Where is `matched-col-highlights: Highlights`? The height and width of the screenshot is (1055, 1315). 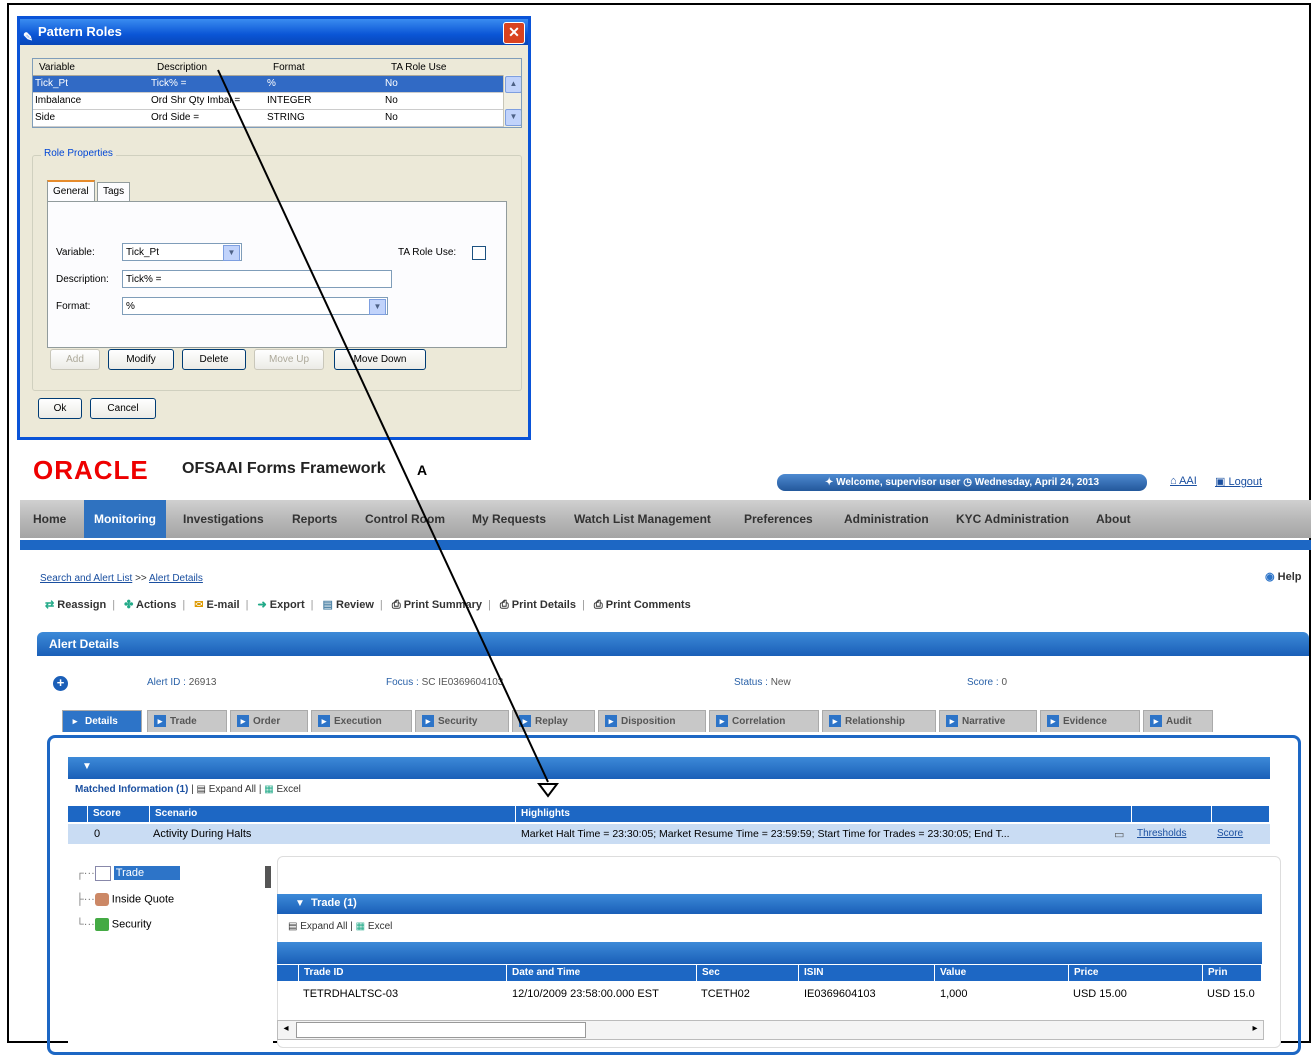 matched-col-highlights: Highlights is located at coordinates (824, 814).